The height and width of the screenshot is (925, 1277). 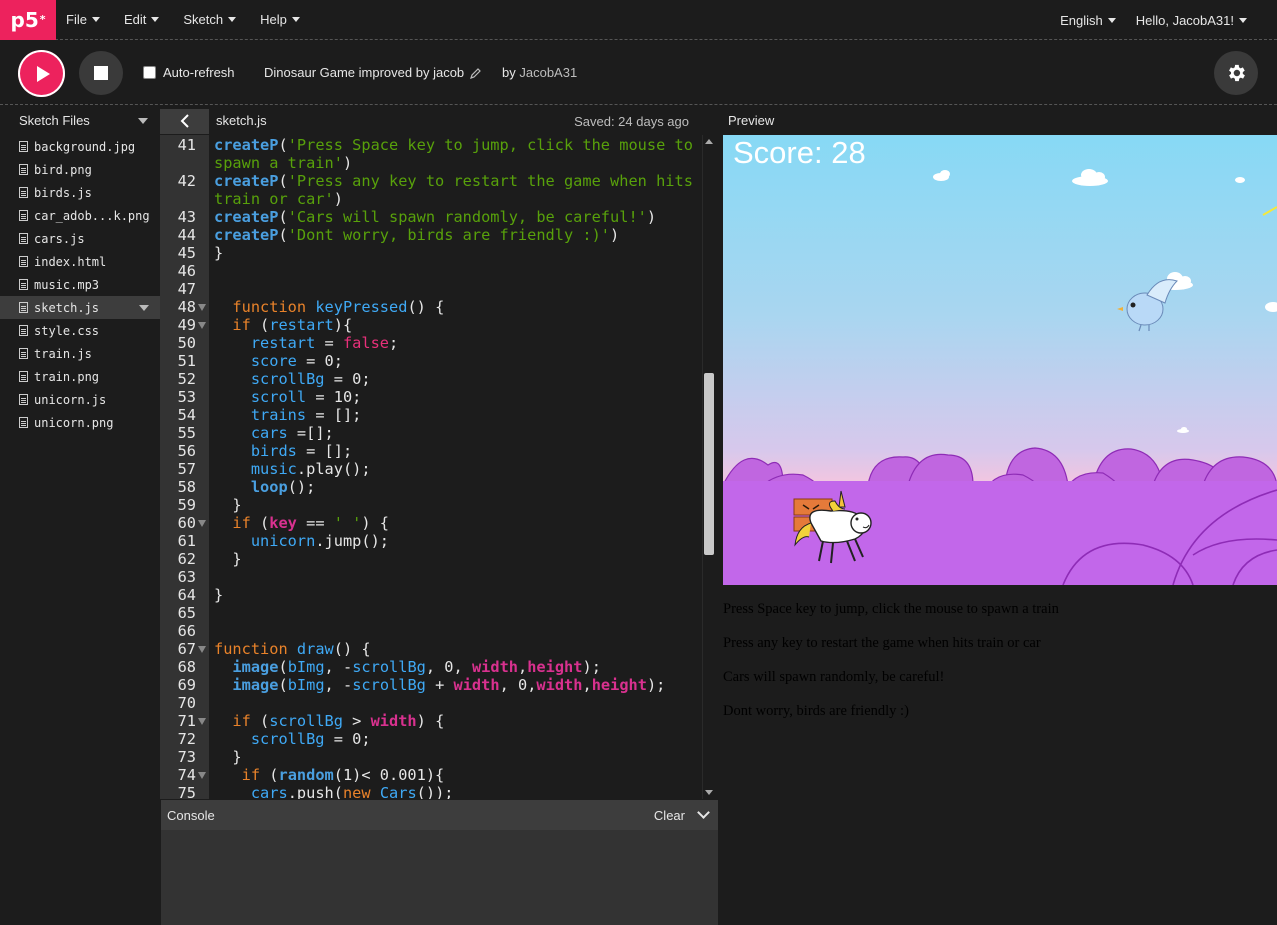 I want to click on file-item: sketch.js, so click(x=80, y=307).